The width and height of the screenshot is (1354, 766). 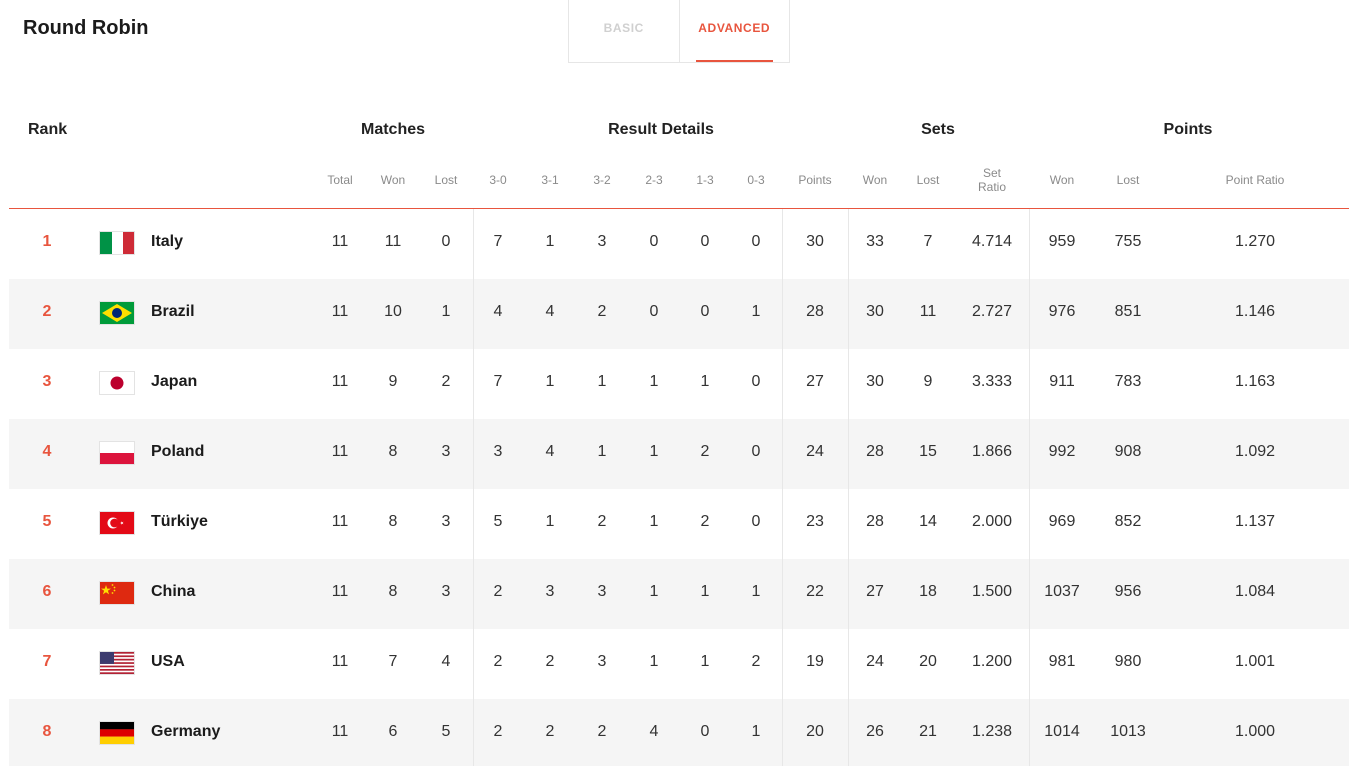 I want to click on result-3-1: 3, so click(x=550, y=591).